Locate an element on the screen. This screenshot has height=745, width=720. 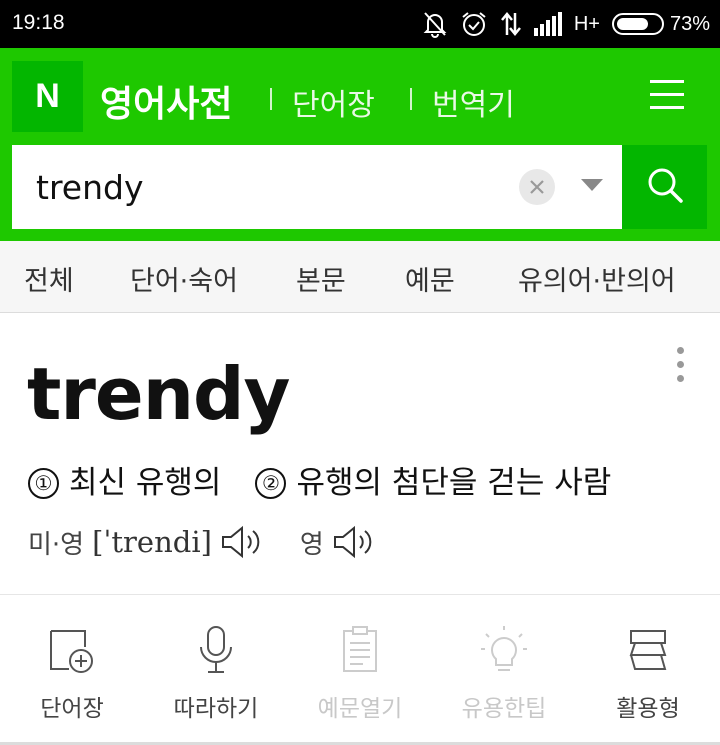
search-icon is located at coordinates (665, 187).